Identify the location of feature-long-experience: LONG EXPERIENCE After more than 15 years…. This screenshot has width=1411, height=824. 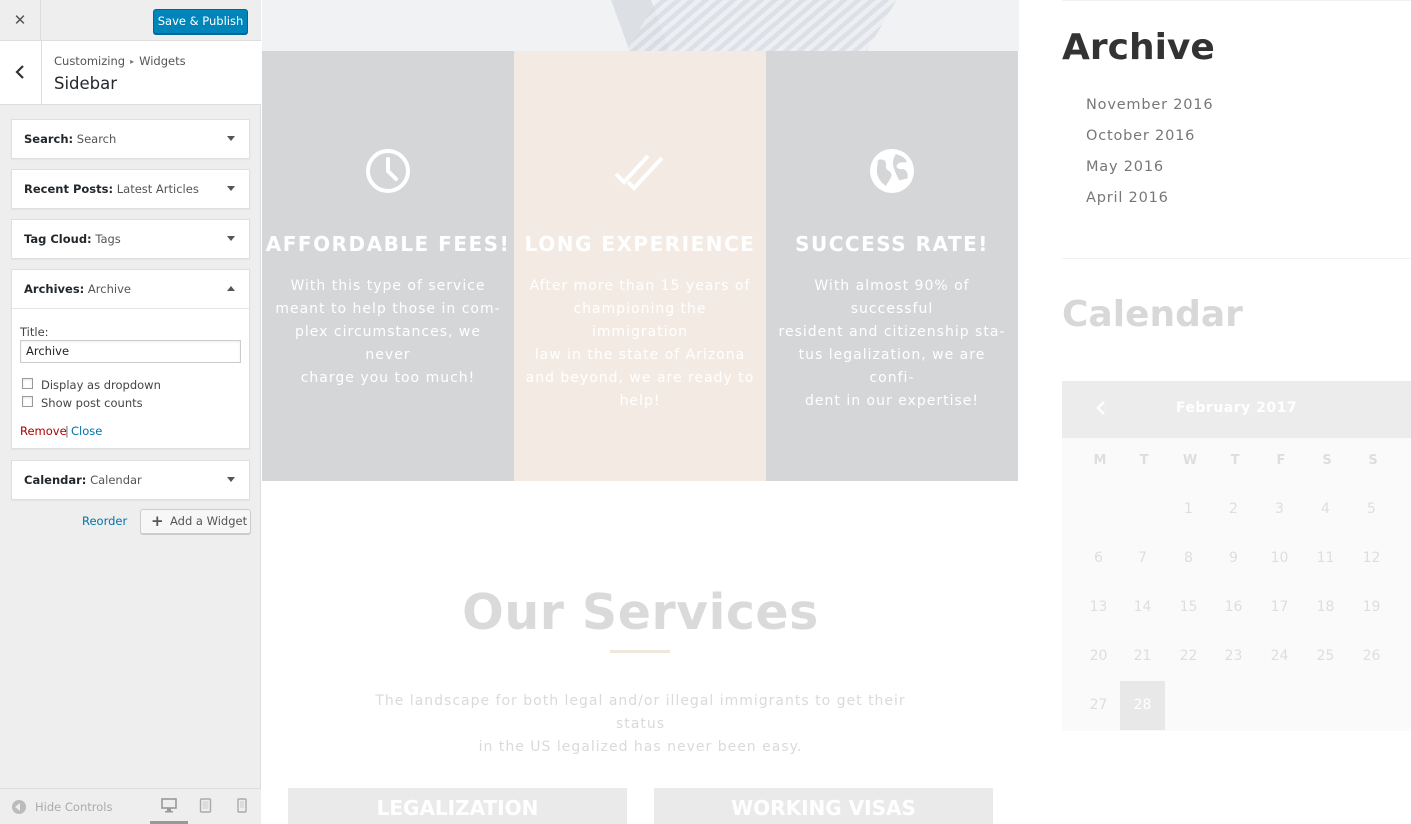
(640, 266).